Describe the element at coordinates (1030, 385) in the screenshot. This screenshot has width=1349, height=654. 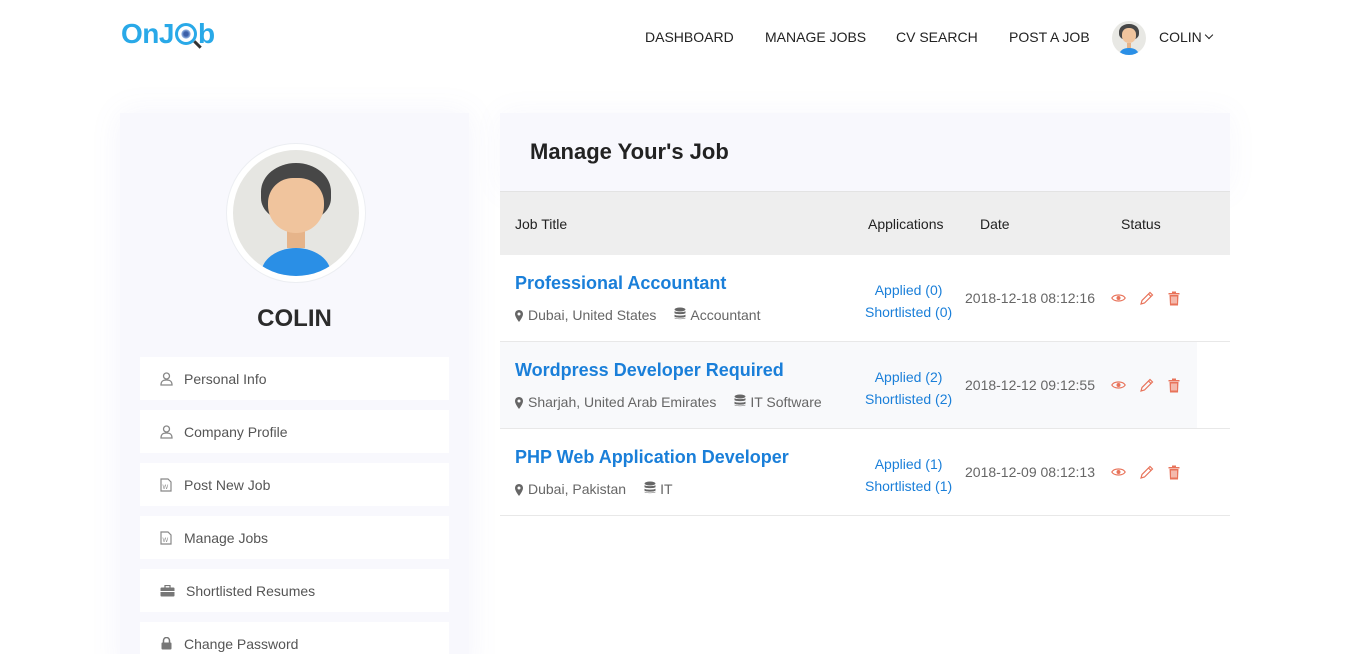
I see `job-date: 2018-12-12 09:12:55` at that location.